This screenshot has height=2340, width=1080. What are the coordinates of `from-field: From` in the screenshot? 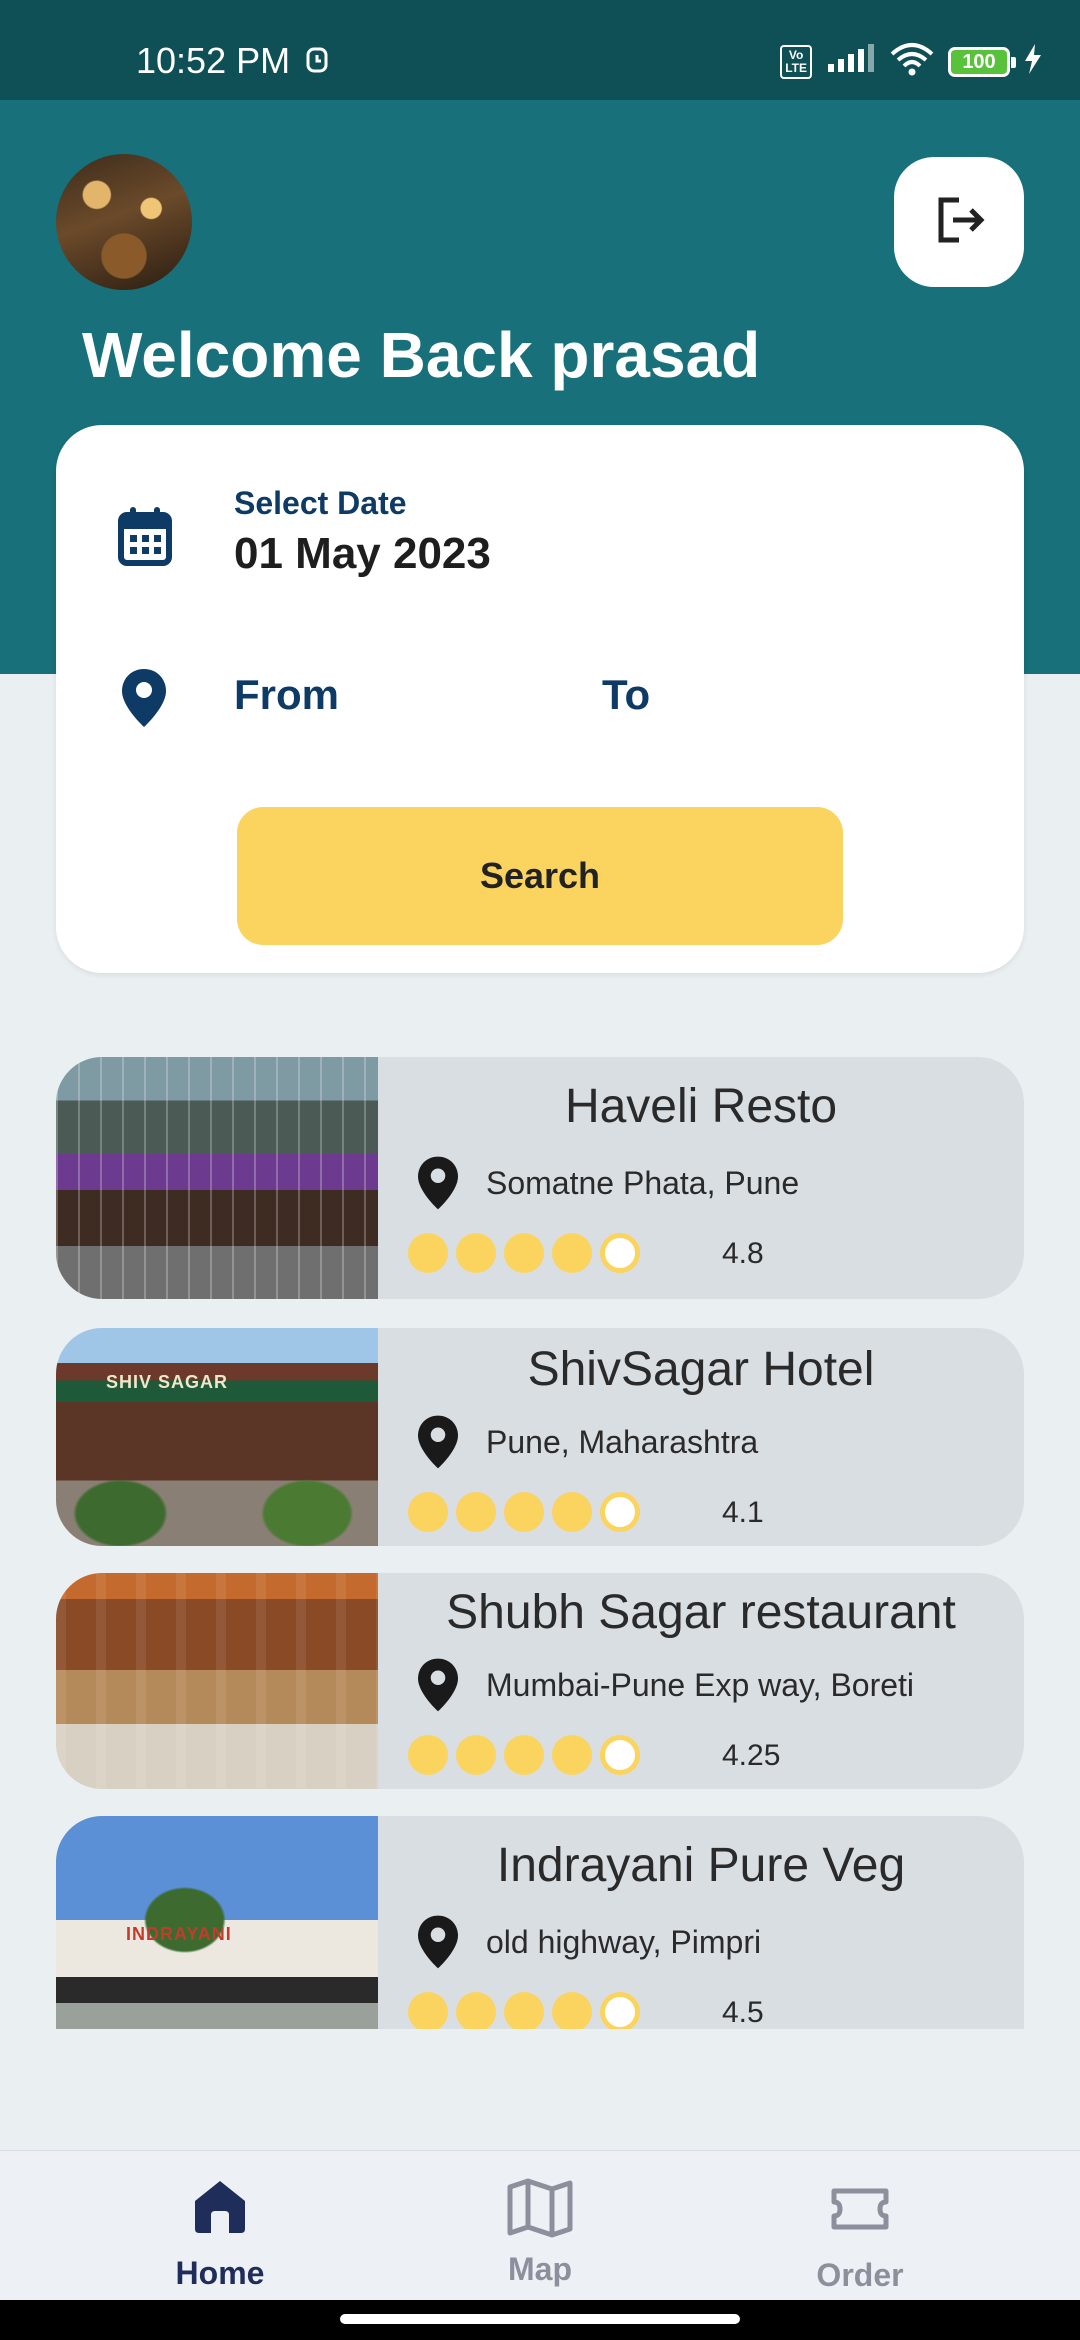 It's located at (286, 695).